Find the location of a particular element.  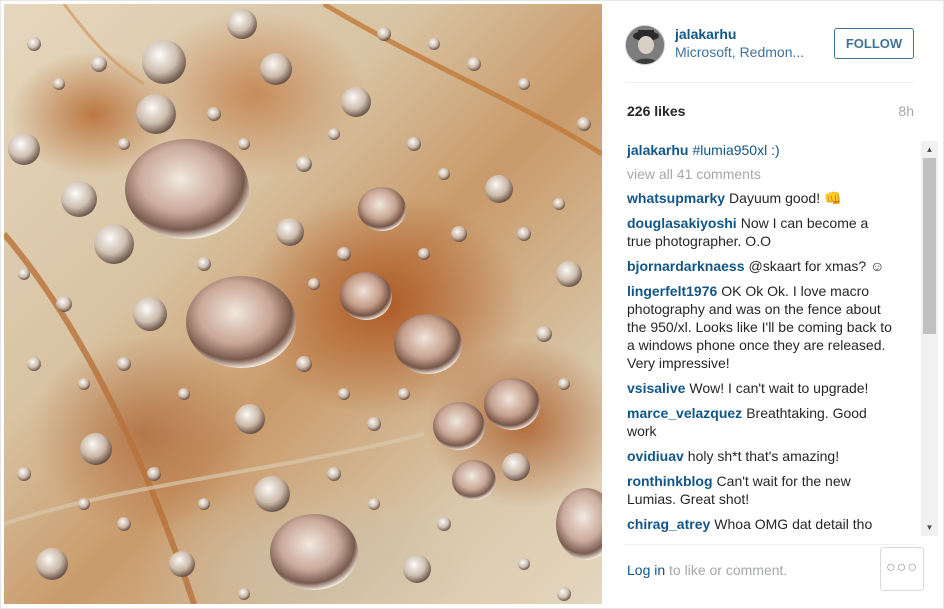

likes-count: 226 likes is located at coordinates (656, 111).